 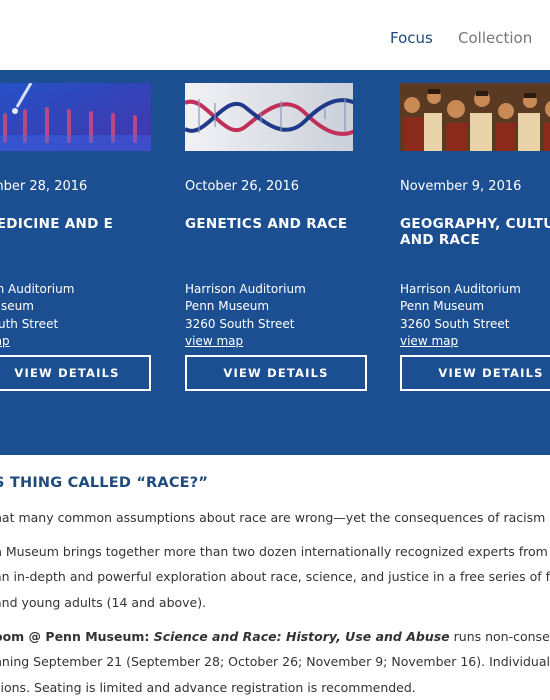 What do you see at coordinates (475, 232) in the screenshot?
I see `event-title: GEOGRAPHY, CULTU AND RACE` at bounding box center [475, 232].